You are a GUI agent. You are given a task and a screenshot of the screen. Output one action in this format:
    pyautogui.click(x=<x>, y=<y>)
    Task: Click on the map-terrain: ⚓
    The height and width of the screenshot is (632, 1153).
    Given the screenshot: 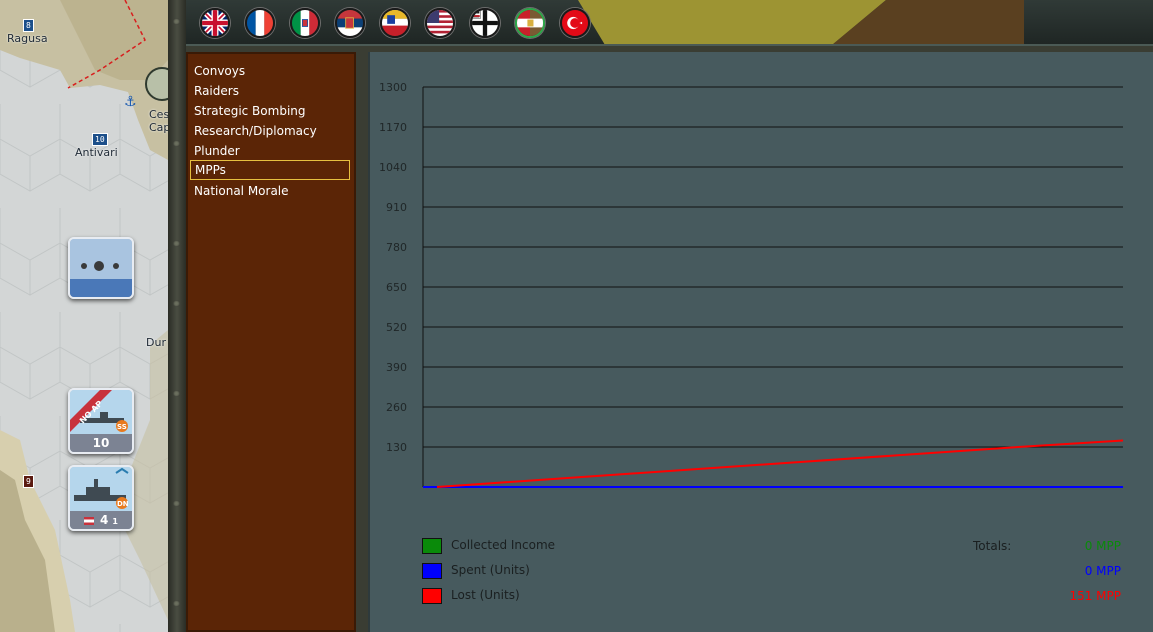 What is the action you would take?
    pyautogui.click(x=84, y=316)
    